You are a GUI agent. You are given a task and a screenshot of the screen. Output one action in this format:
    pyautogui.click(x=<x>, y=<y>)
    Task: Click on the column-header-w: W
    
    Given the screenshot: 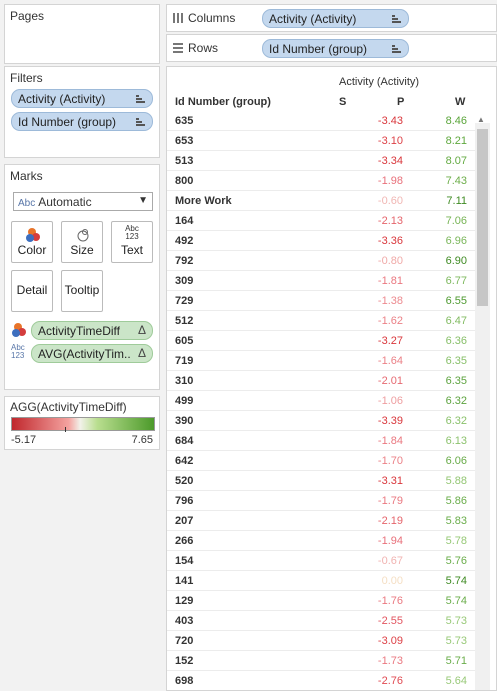 What is the action you would take?
    pyautogui.click(x=460, y=102)
    